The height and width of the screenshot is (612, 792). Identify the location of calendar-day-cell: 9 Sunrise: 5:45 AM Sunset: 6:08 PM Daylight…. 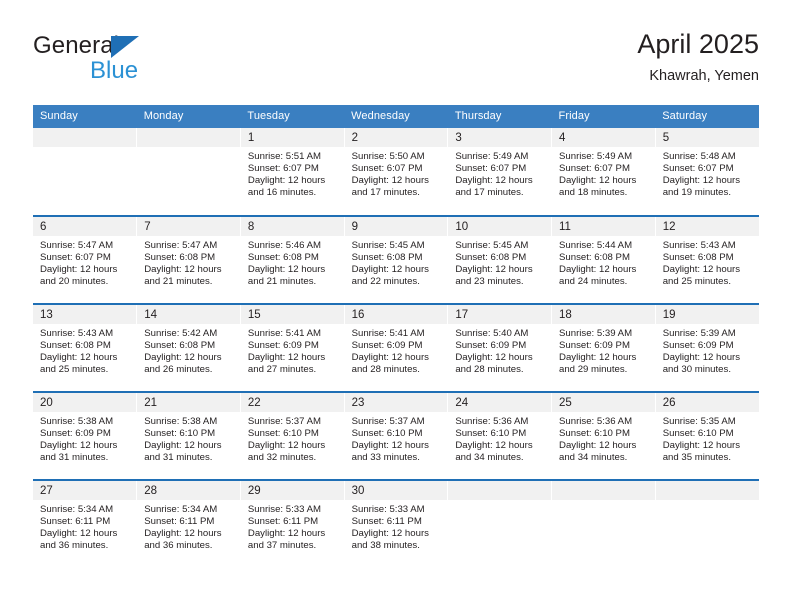
(395, 259).